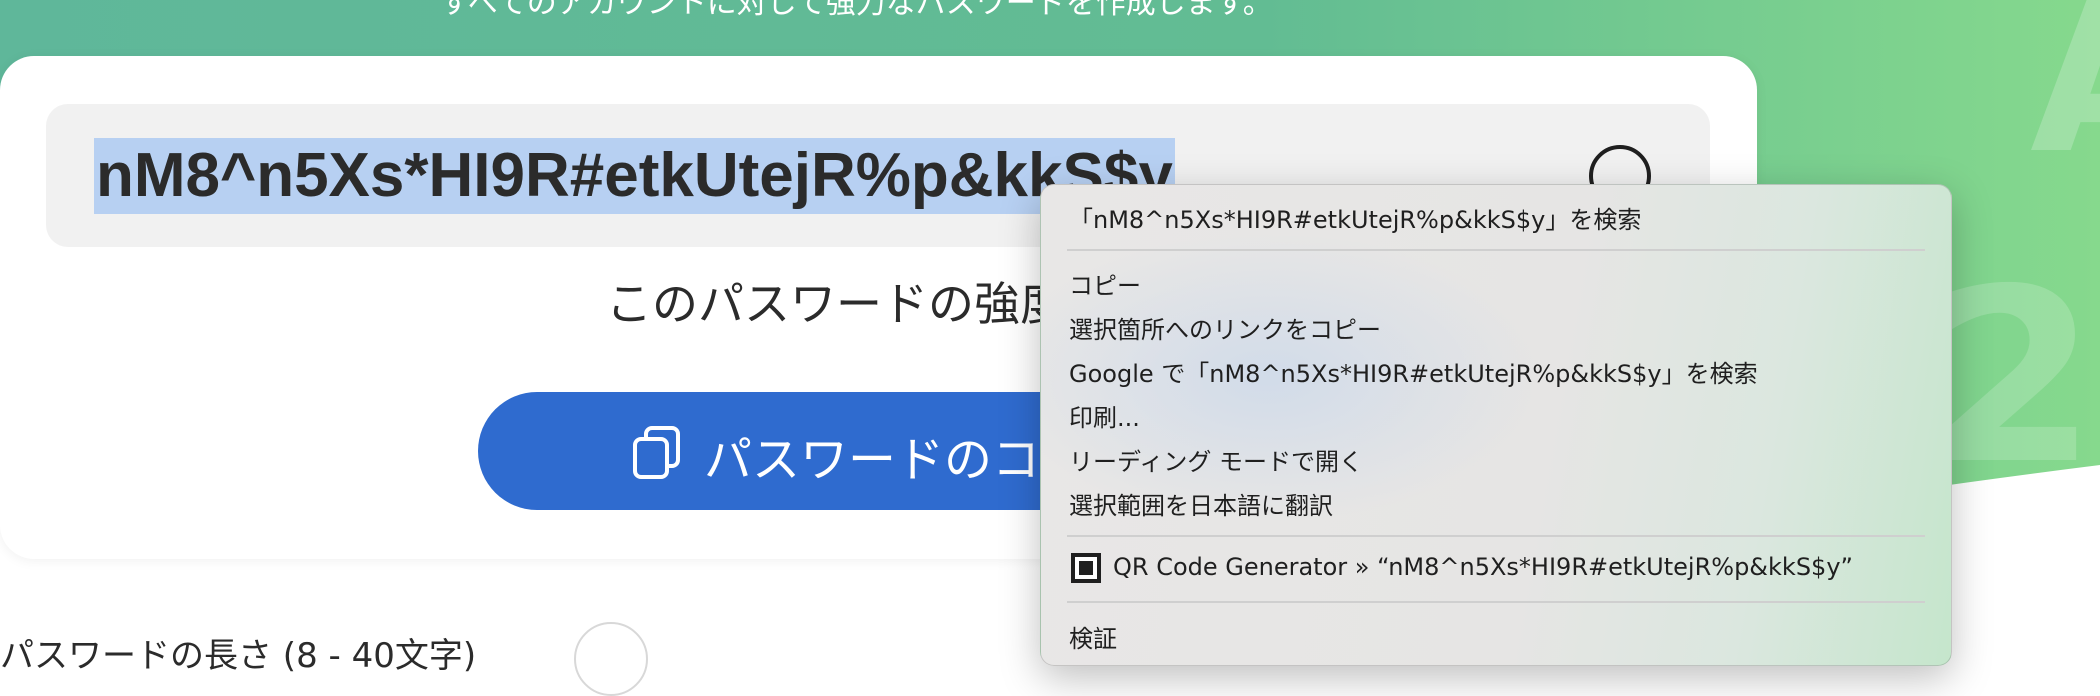 This screenshot has height=696, width=2100. Describe the element at coordinates (1105, 283) in the screenshot. I see `menu-item-copy: コピー` at that location.